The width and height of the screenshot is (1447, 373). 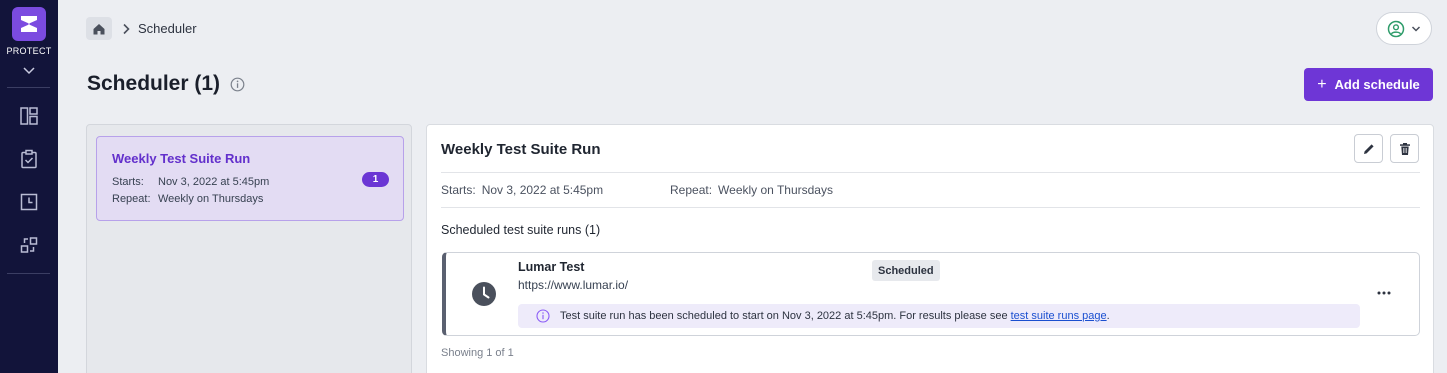 What do you see at coordinates (29, 116) in the screenshot?
I see `dashboard-icon` at bounding box center [29, 116].